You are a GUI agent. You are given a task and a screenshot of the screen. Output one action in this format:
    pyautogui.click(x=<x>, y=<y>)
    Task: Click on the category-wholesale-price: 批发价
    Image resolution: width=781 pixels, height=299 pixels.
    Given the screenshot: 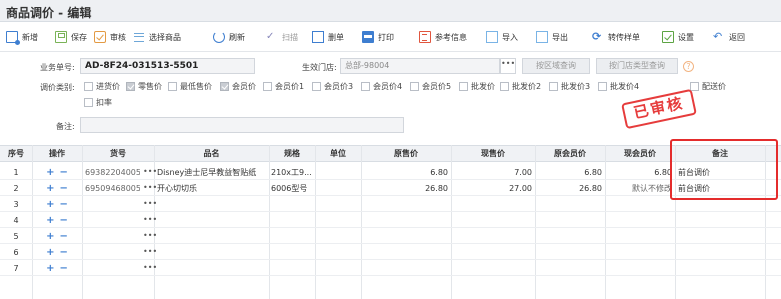 What is the action you would take?
    pyautogui.click(x=477, y=86)
    